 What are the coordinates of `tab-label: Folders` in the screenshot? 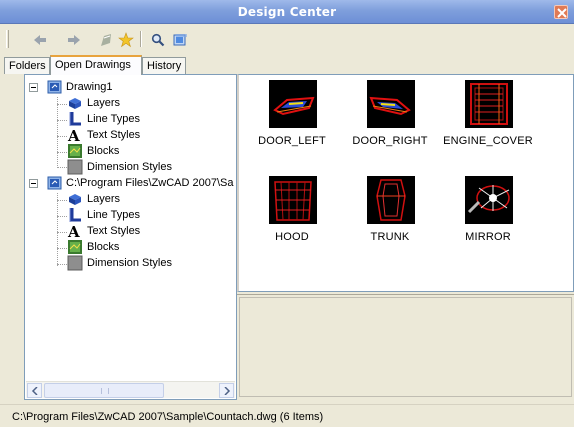 It's located at (27, 66).